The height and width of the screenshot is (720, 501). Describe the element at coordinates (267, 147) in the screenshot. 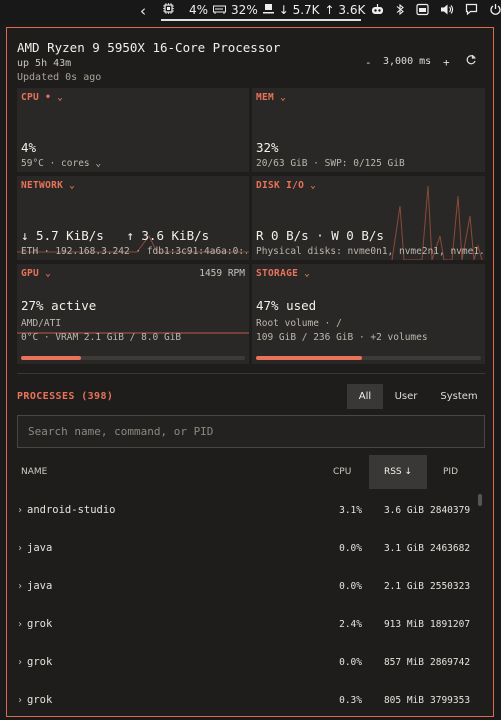

I see `memory-usage-value: 32%` at that location.